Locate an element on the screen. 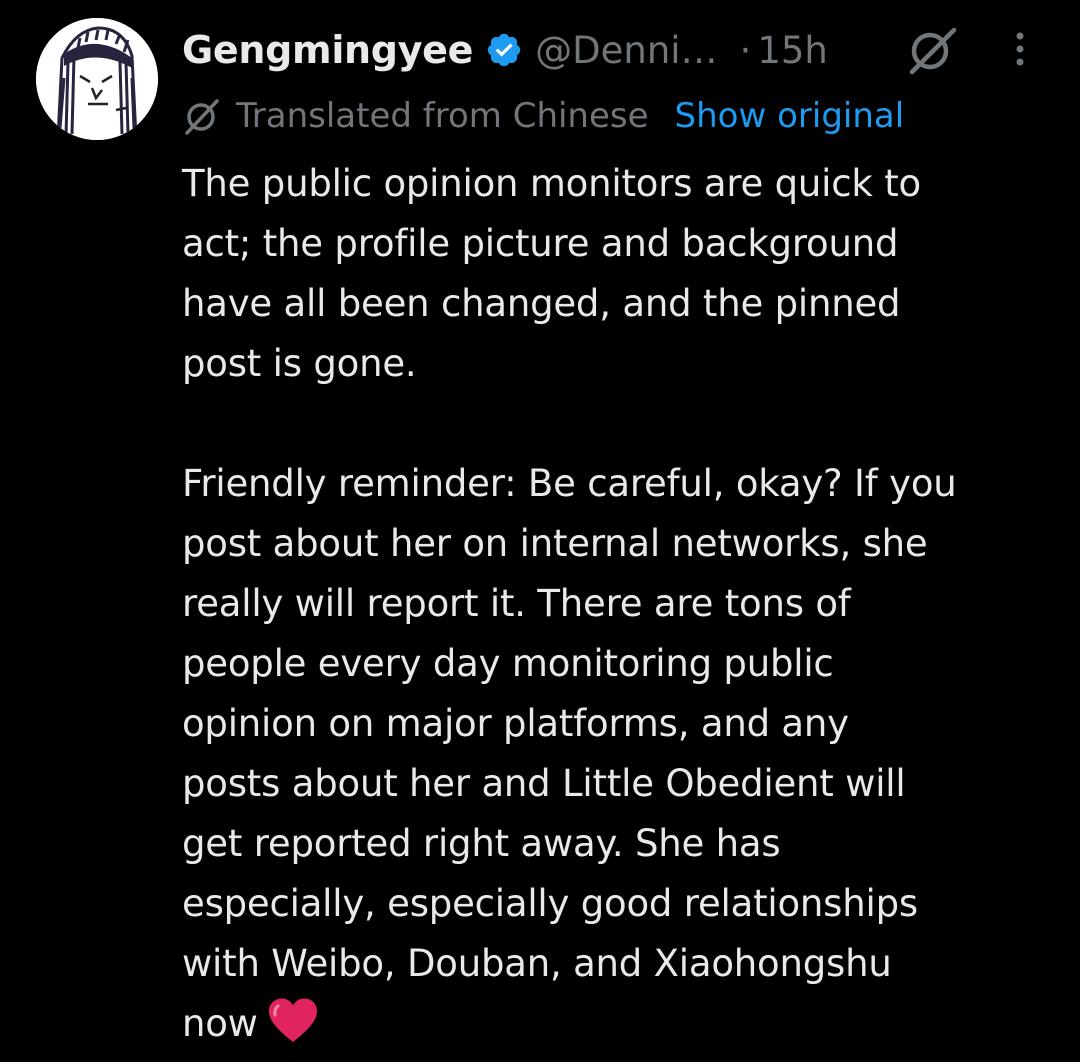 The height and width of the screenshot is (1062, 1080). post-text-line: The public opinion monitors are quick to is located at coordinates (551, 183).